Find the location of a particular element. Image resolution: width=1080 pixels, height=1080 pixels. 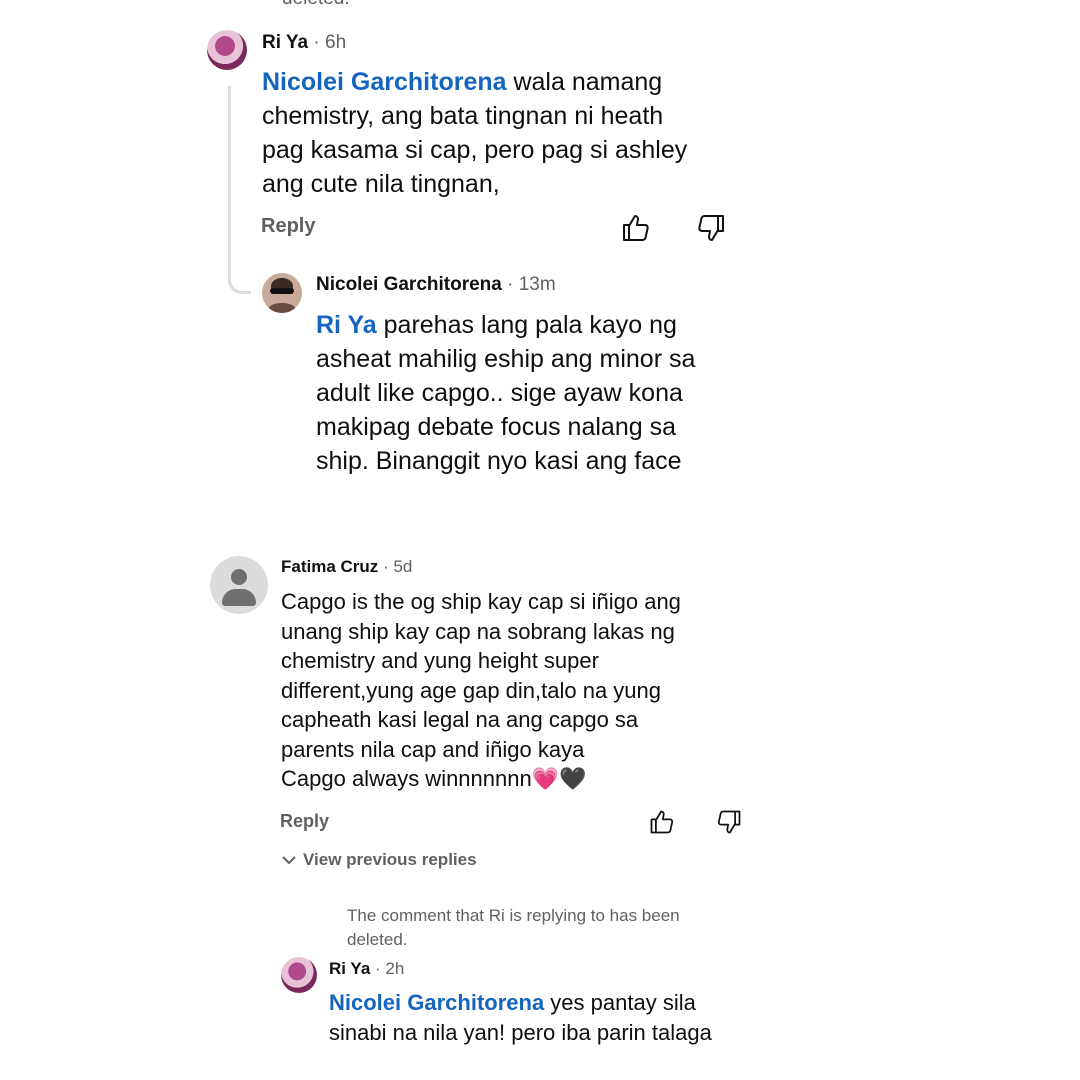

mention-link: Ri Ya is located at coordinates (346, 325).